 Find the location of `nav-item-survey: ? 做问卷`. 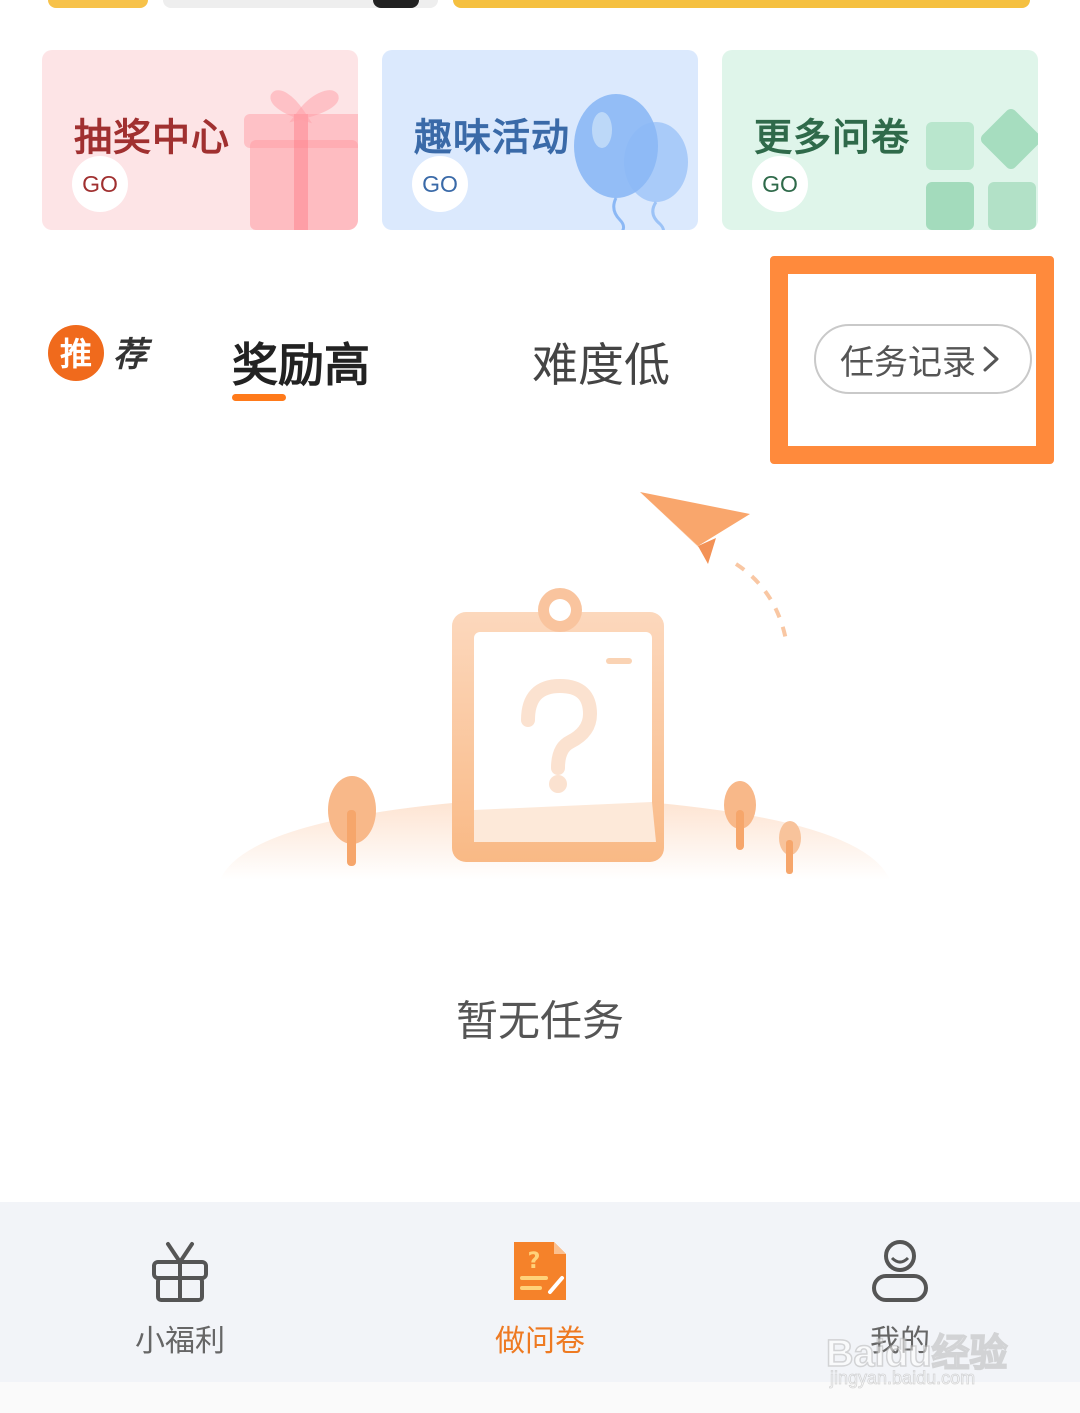

nav-item-survey: ? 做问卷 is located at coordinates (540, 1292).